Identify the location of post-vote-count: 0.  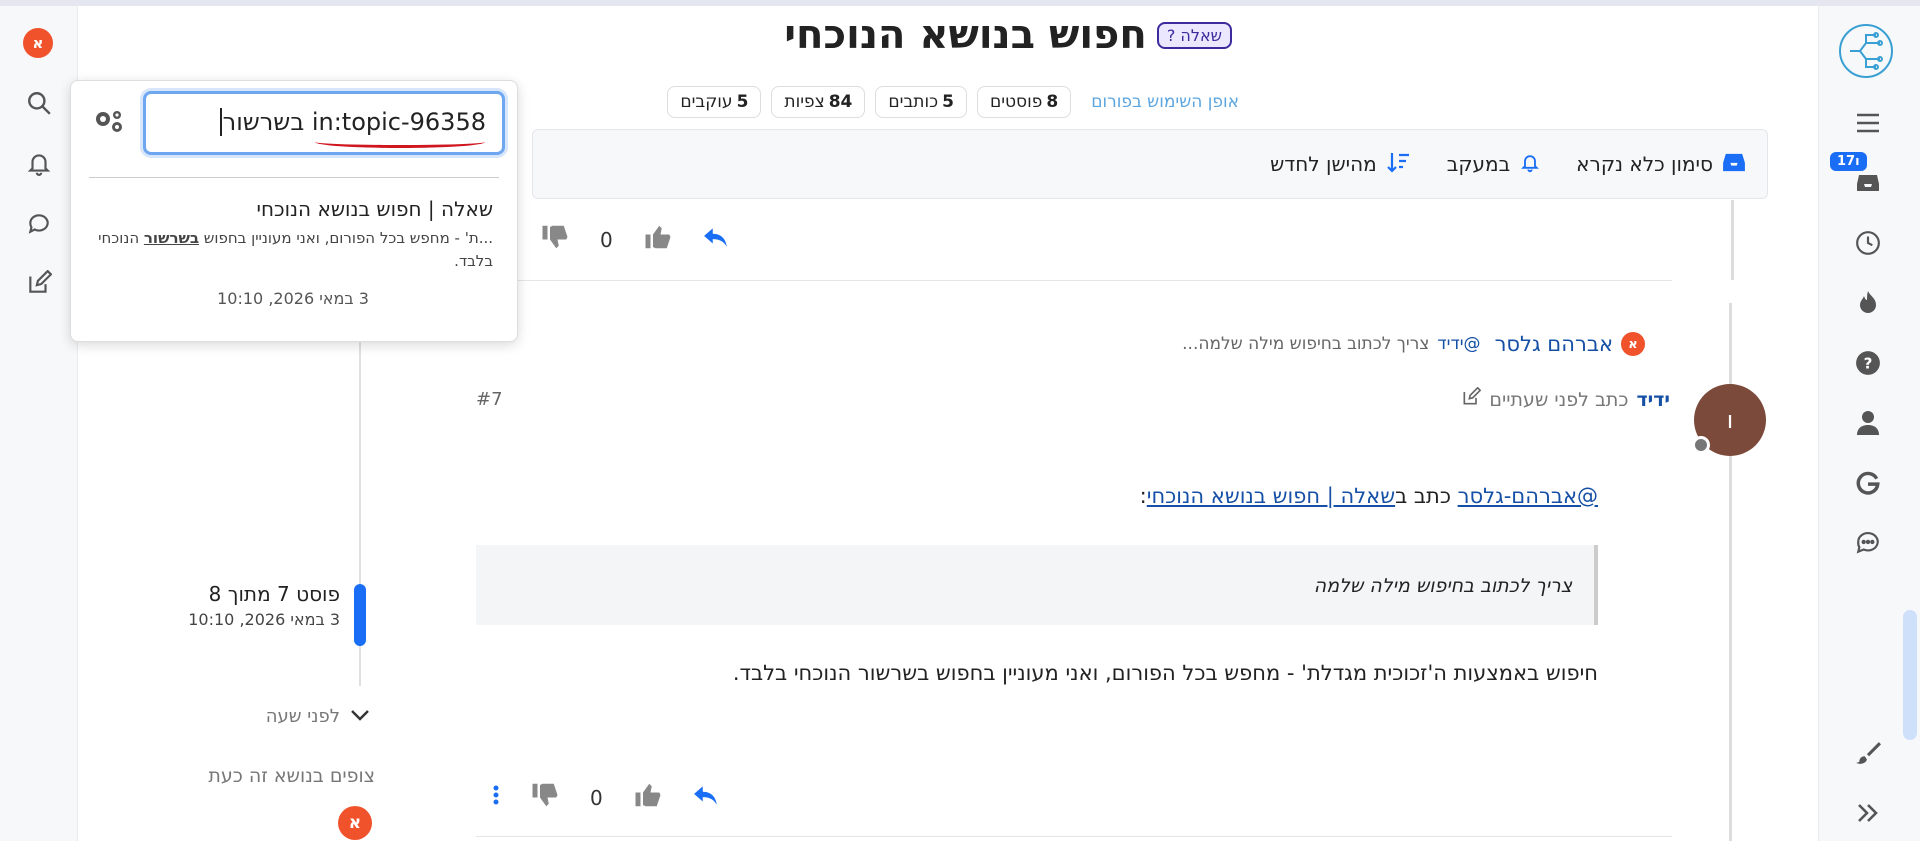
(596, 797).